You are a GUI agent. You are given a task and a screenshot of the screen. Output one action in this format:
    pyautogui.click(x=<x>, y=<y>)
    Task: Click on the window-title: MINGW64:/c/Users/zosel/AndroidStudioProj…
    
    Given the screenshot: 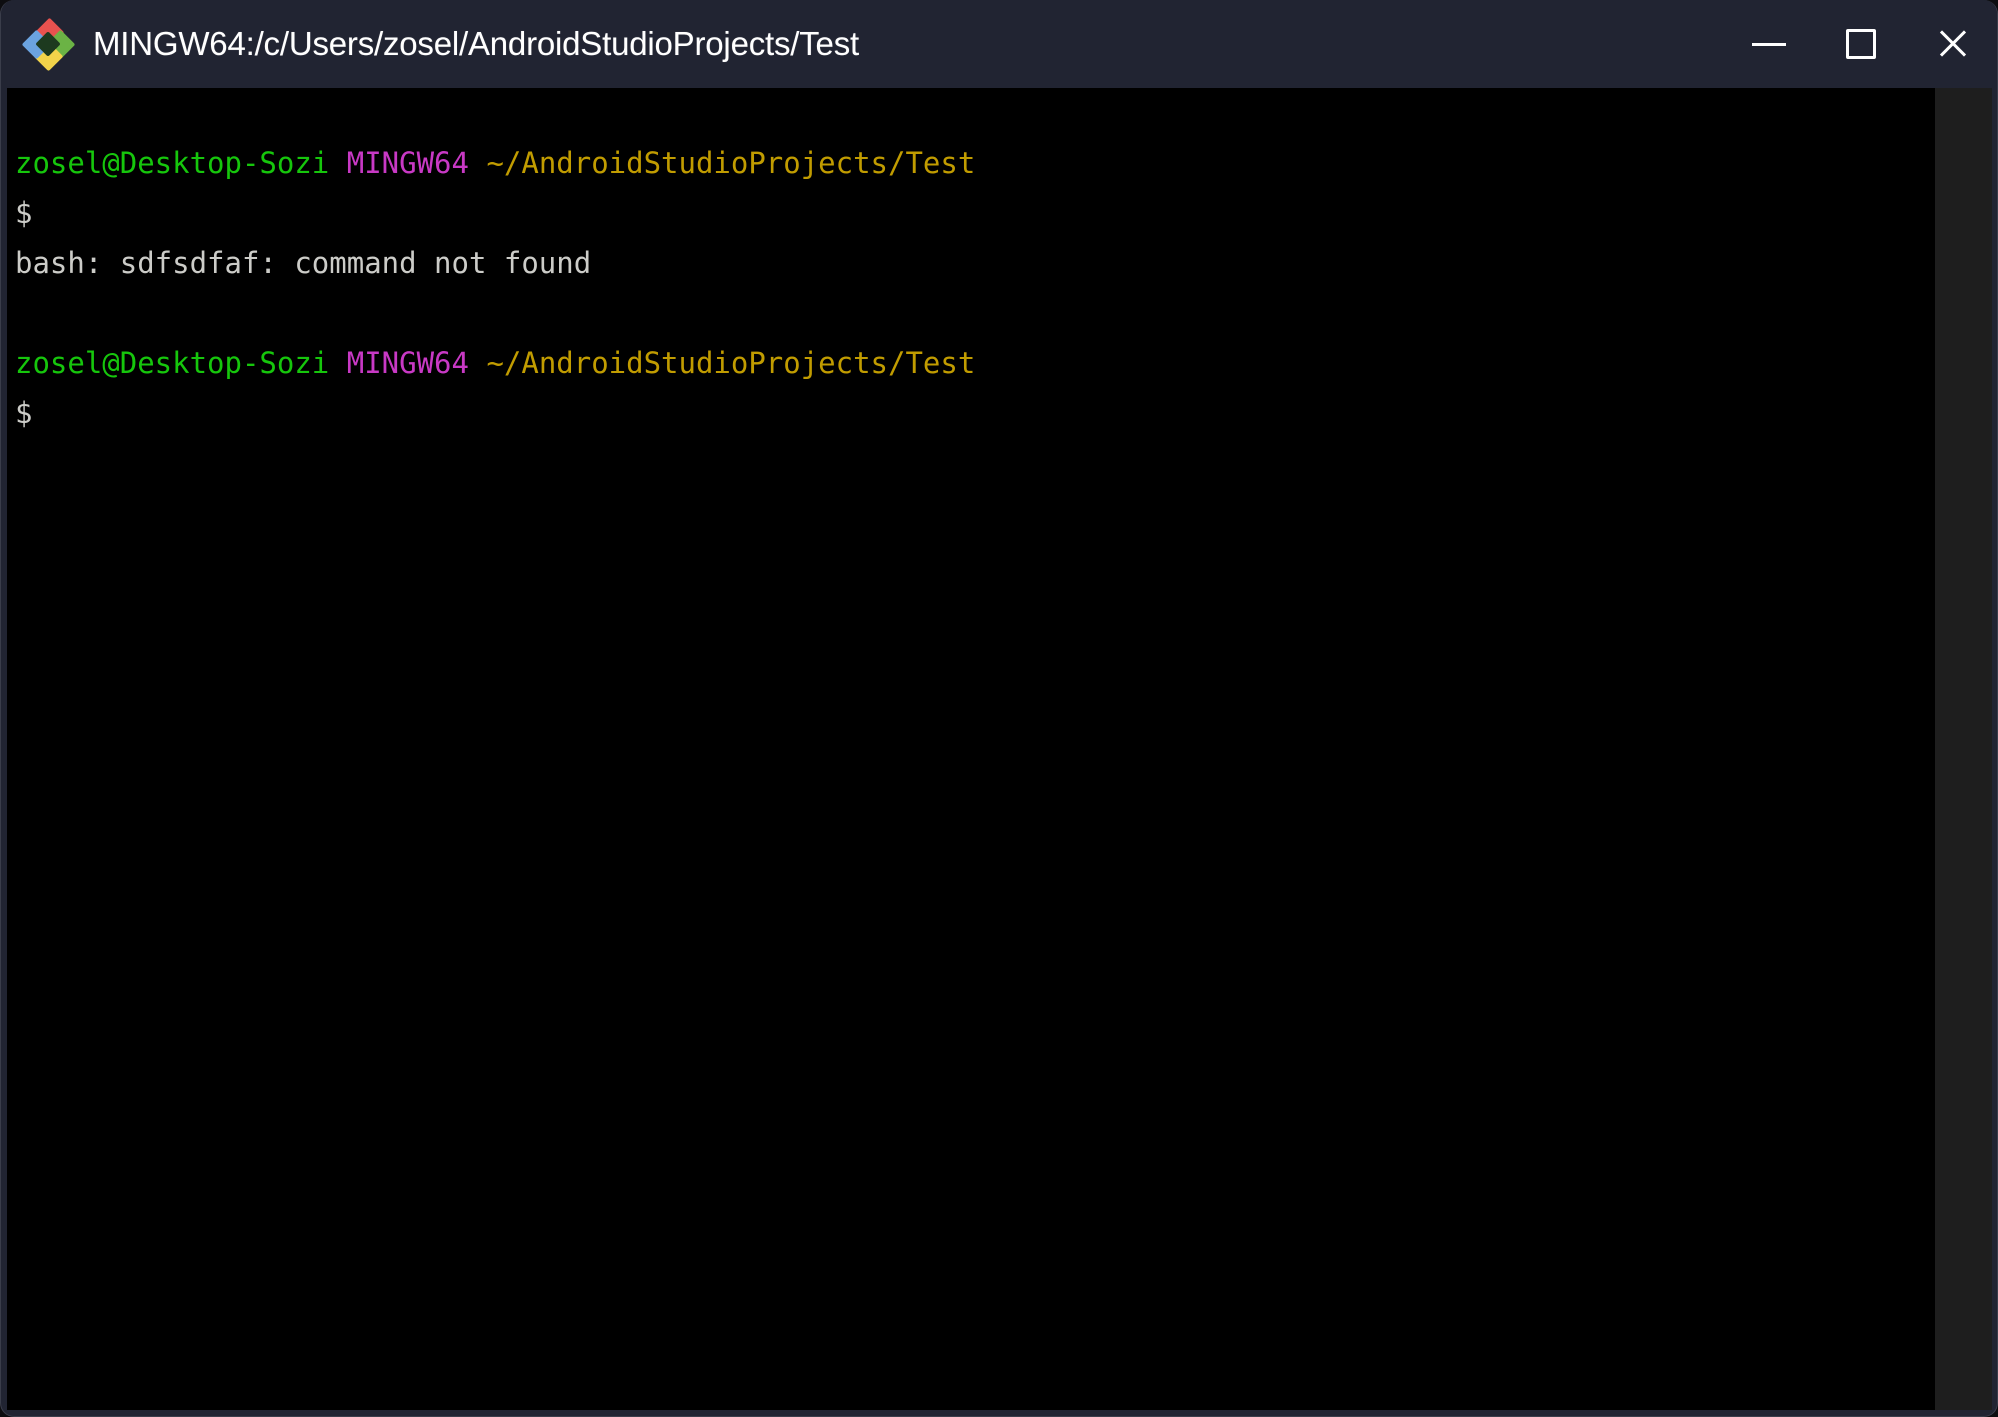 What is the action you would take?
    pyautogui.click(x=476, y=43)
    